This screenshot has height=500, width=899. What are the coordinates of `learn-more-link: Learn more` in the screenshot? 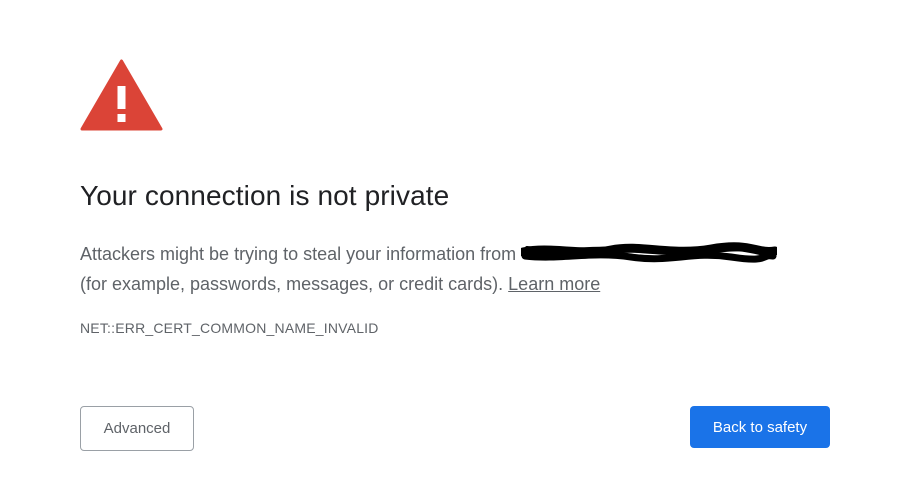 It's located at (554, 284).